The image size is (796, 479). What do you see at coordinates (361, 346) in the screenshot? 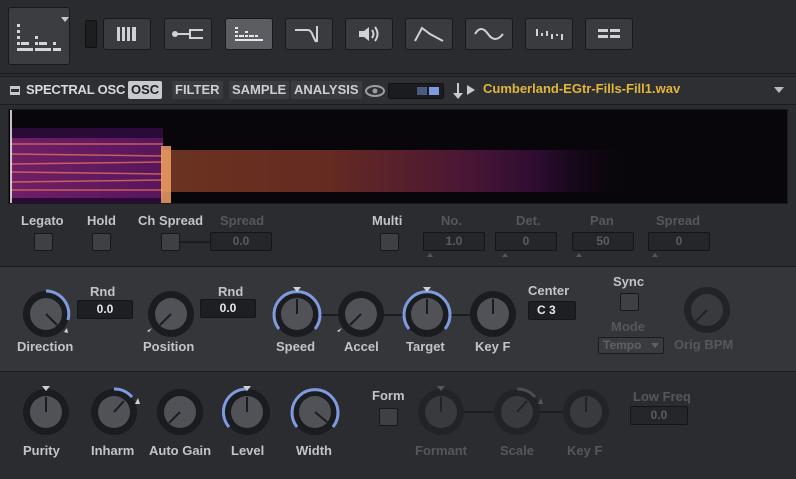
I see `accel-label: Accel` at bounding box center [361, 346].